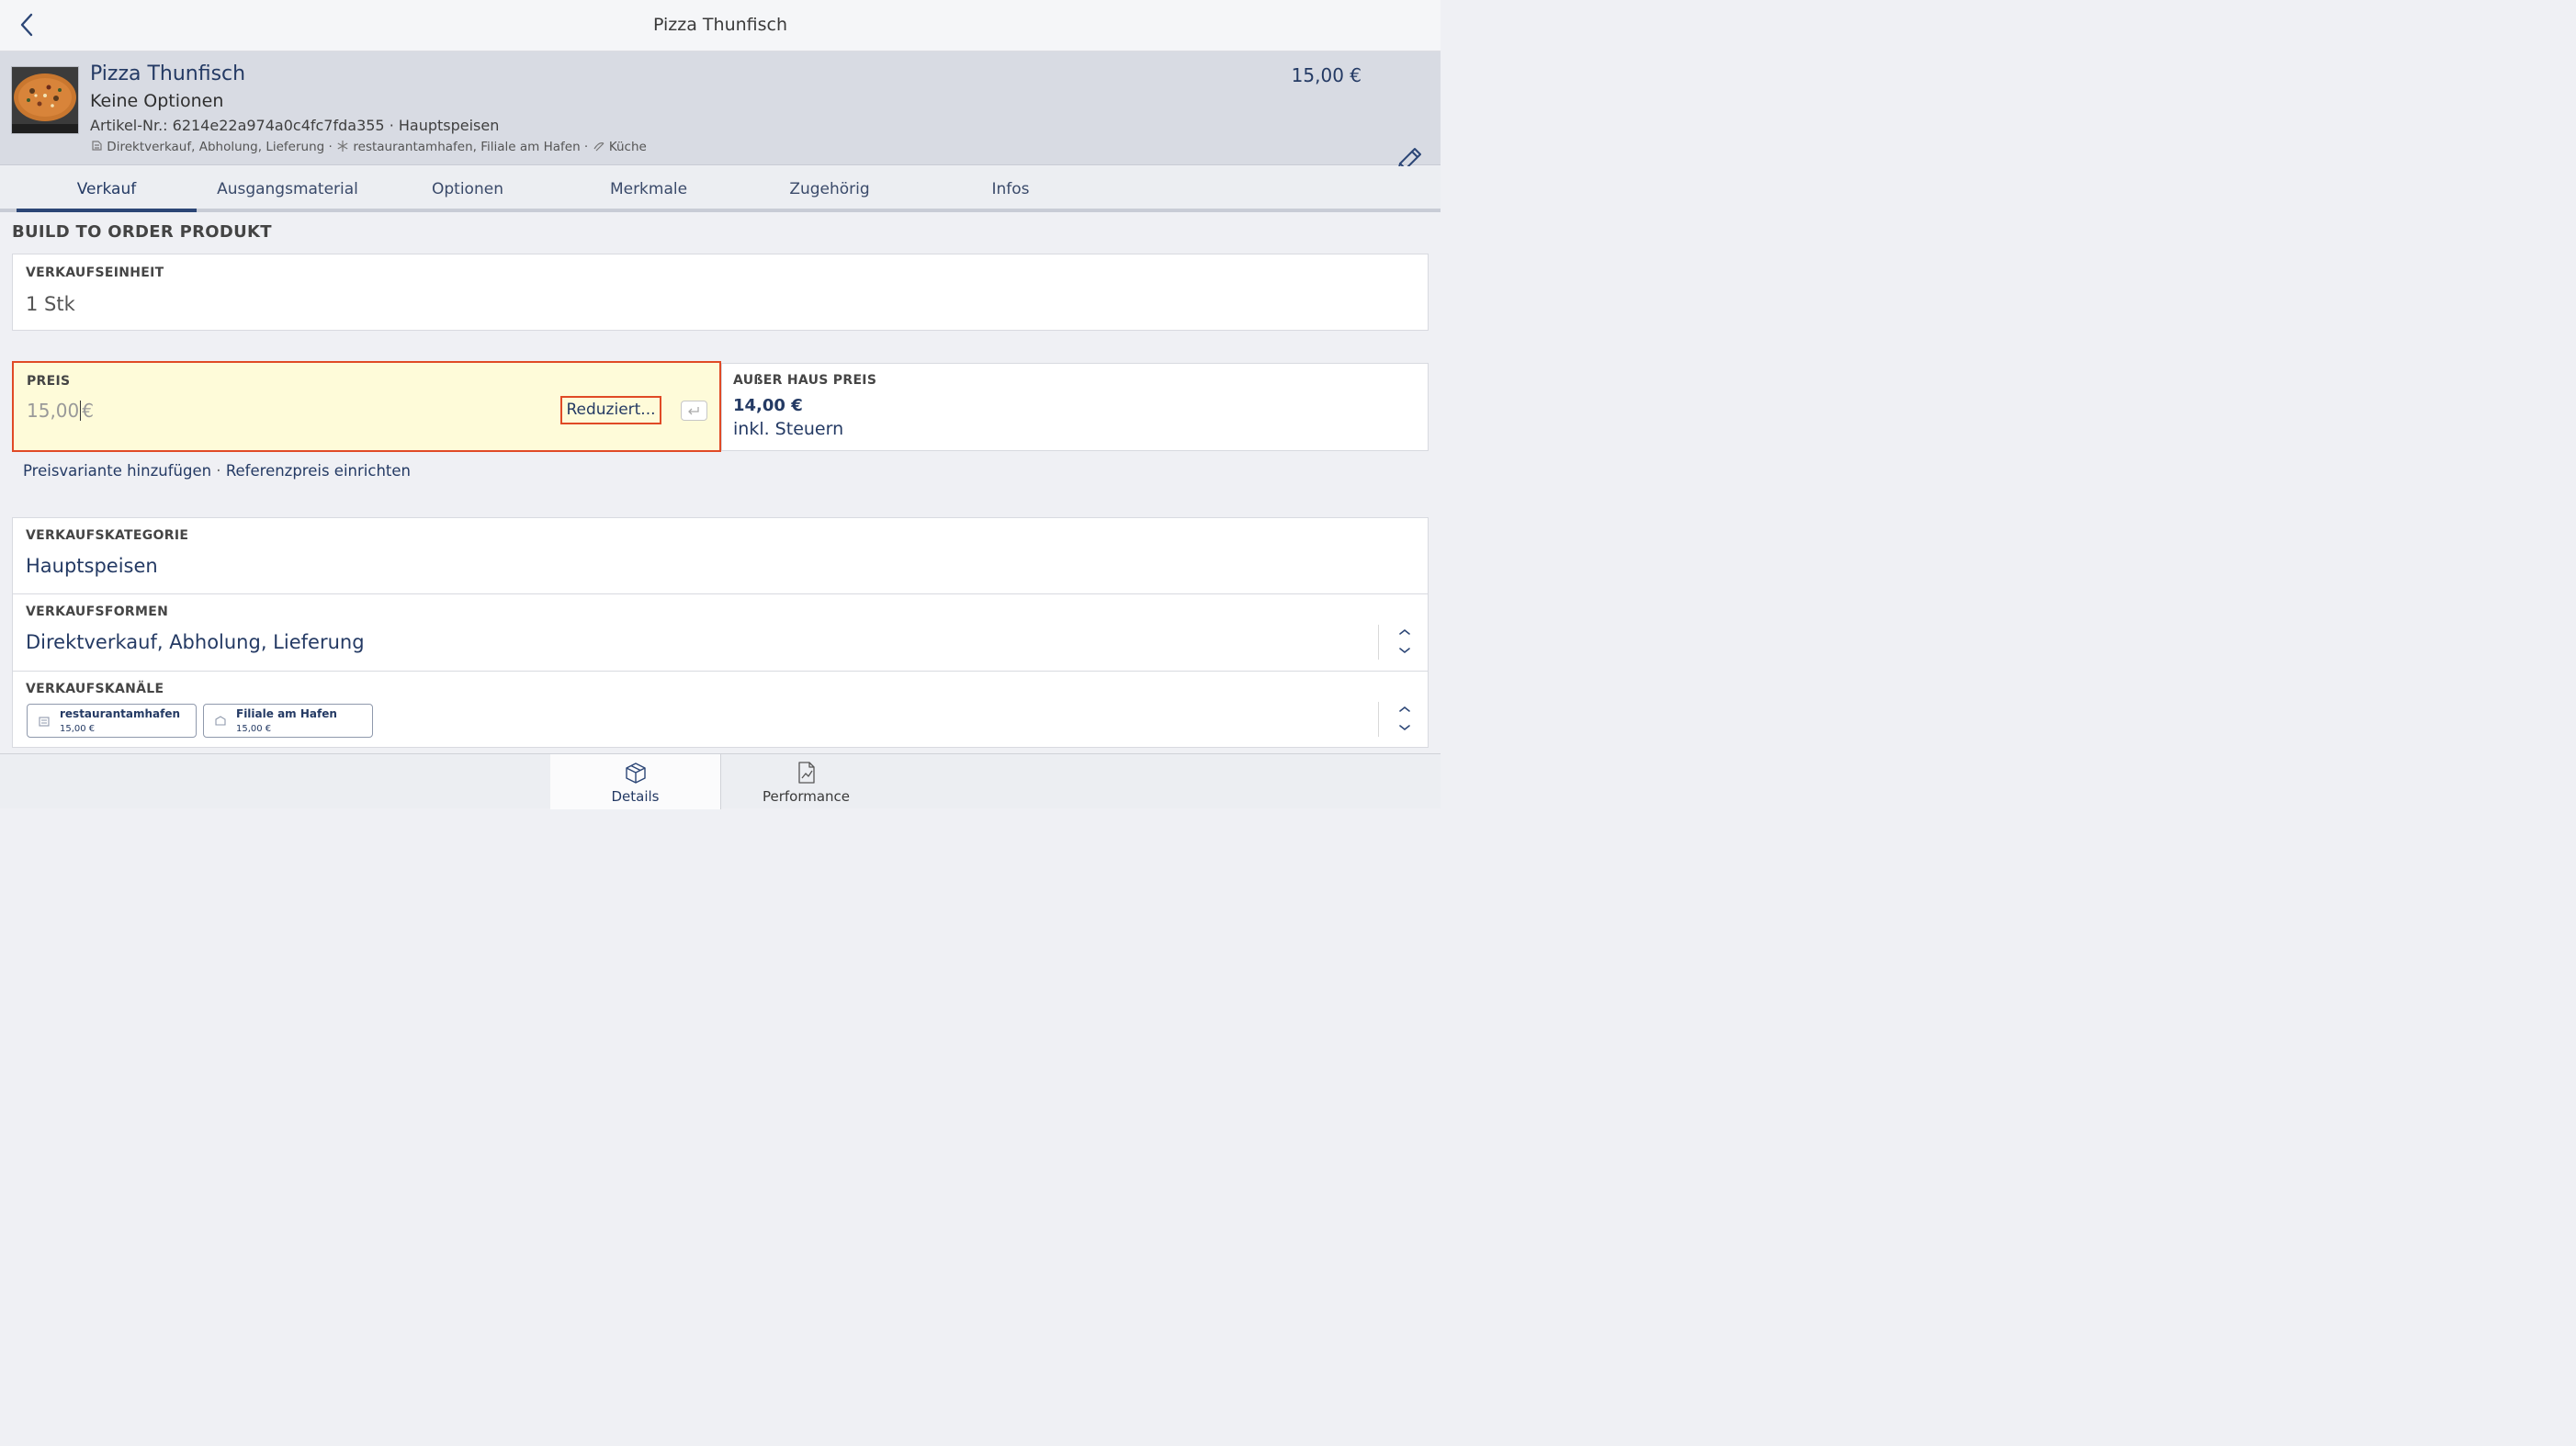  I want to click on tab-merkmale: Merkmale, so click(649, 187).